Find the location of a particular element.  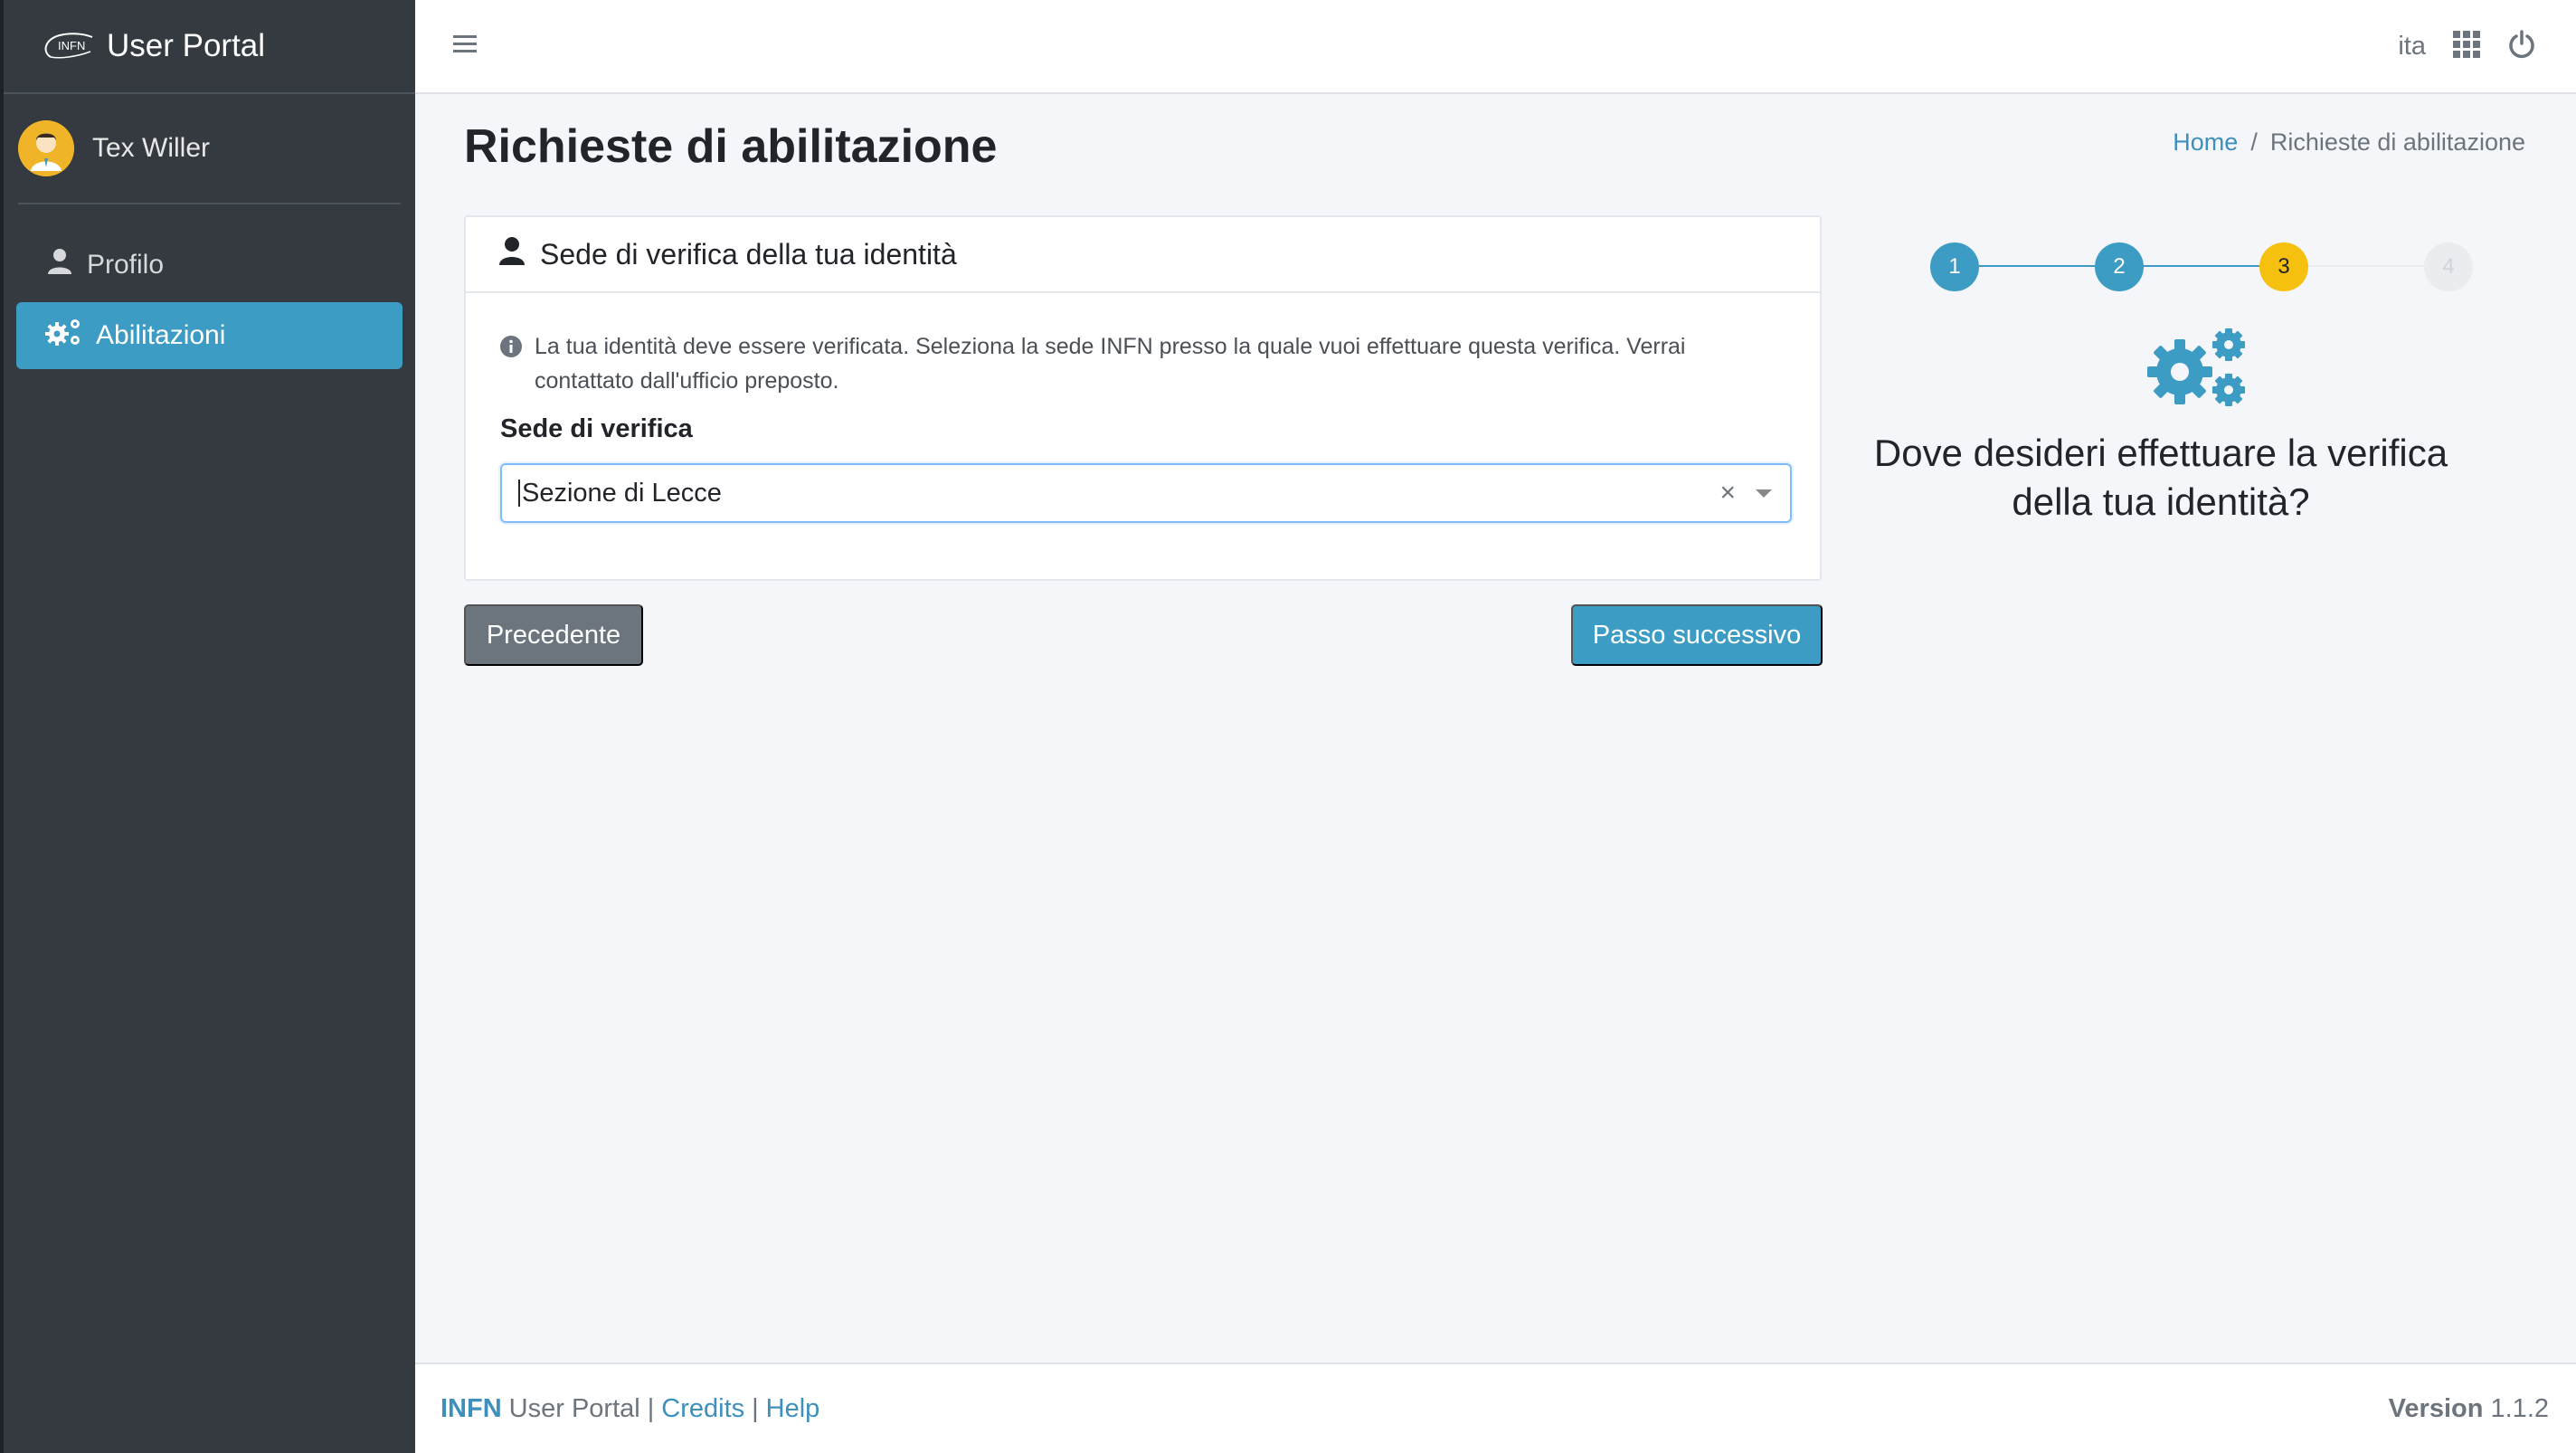

sidebar-item-abilitazioni: Abilitazioni is located at coordinates (209, 335).